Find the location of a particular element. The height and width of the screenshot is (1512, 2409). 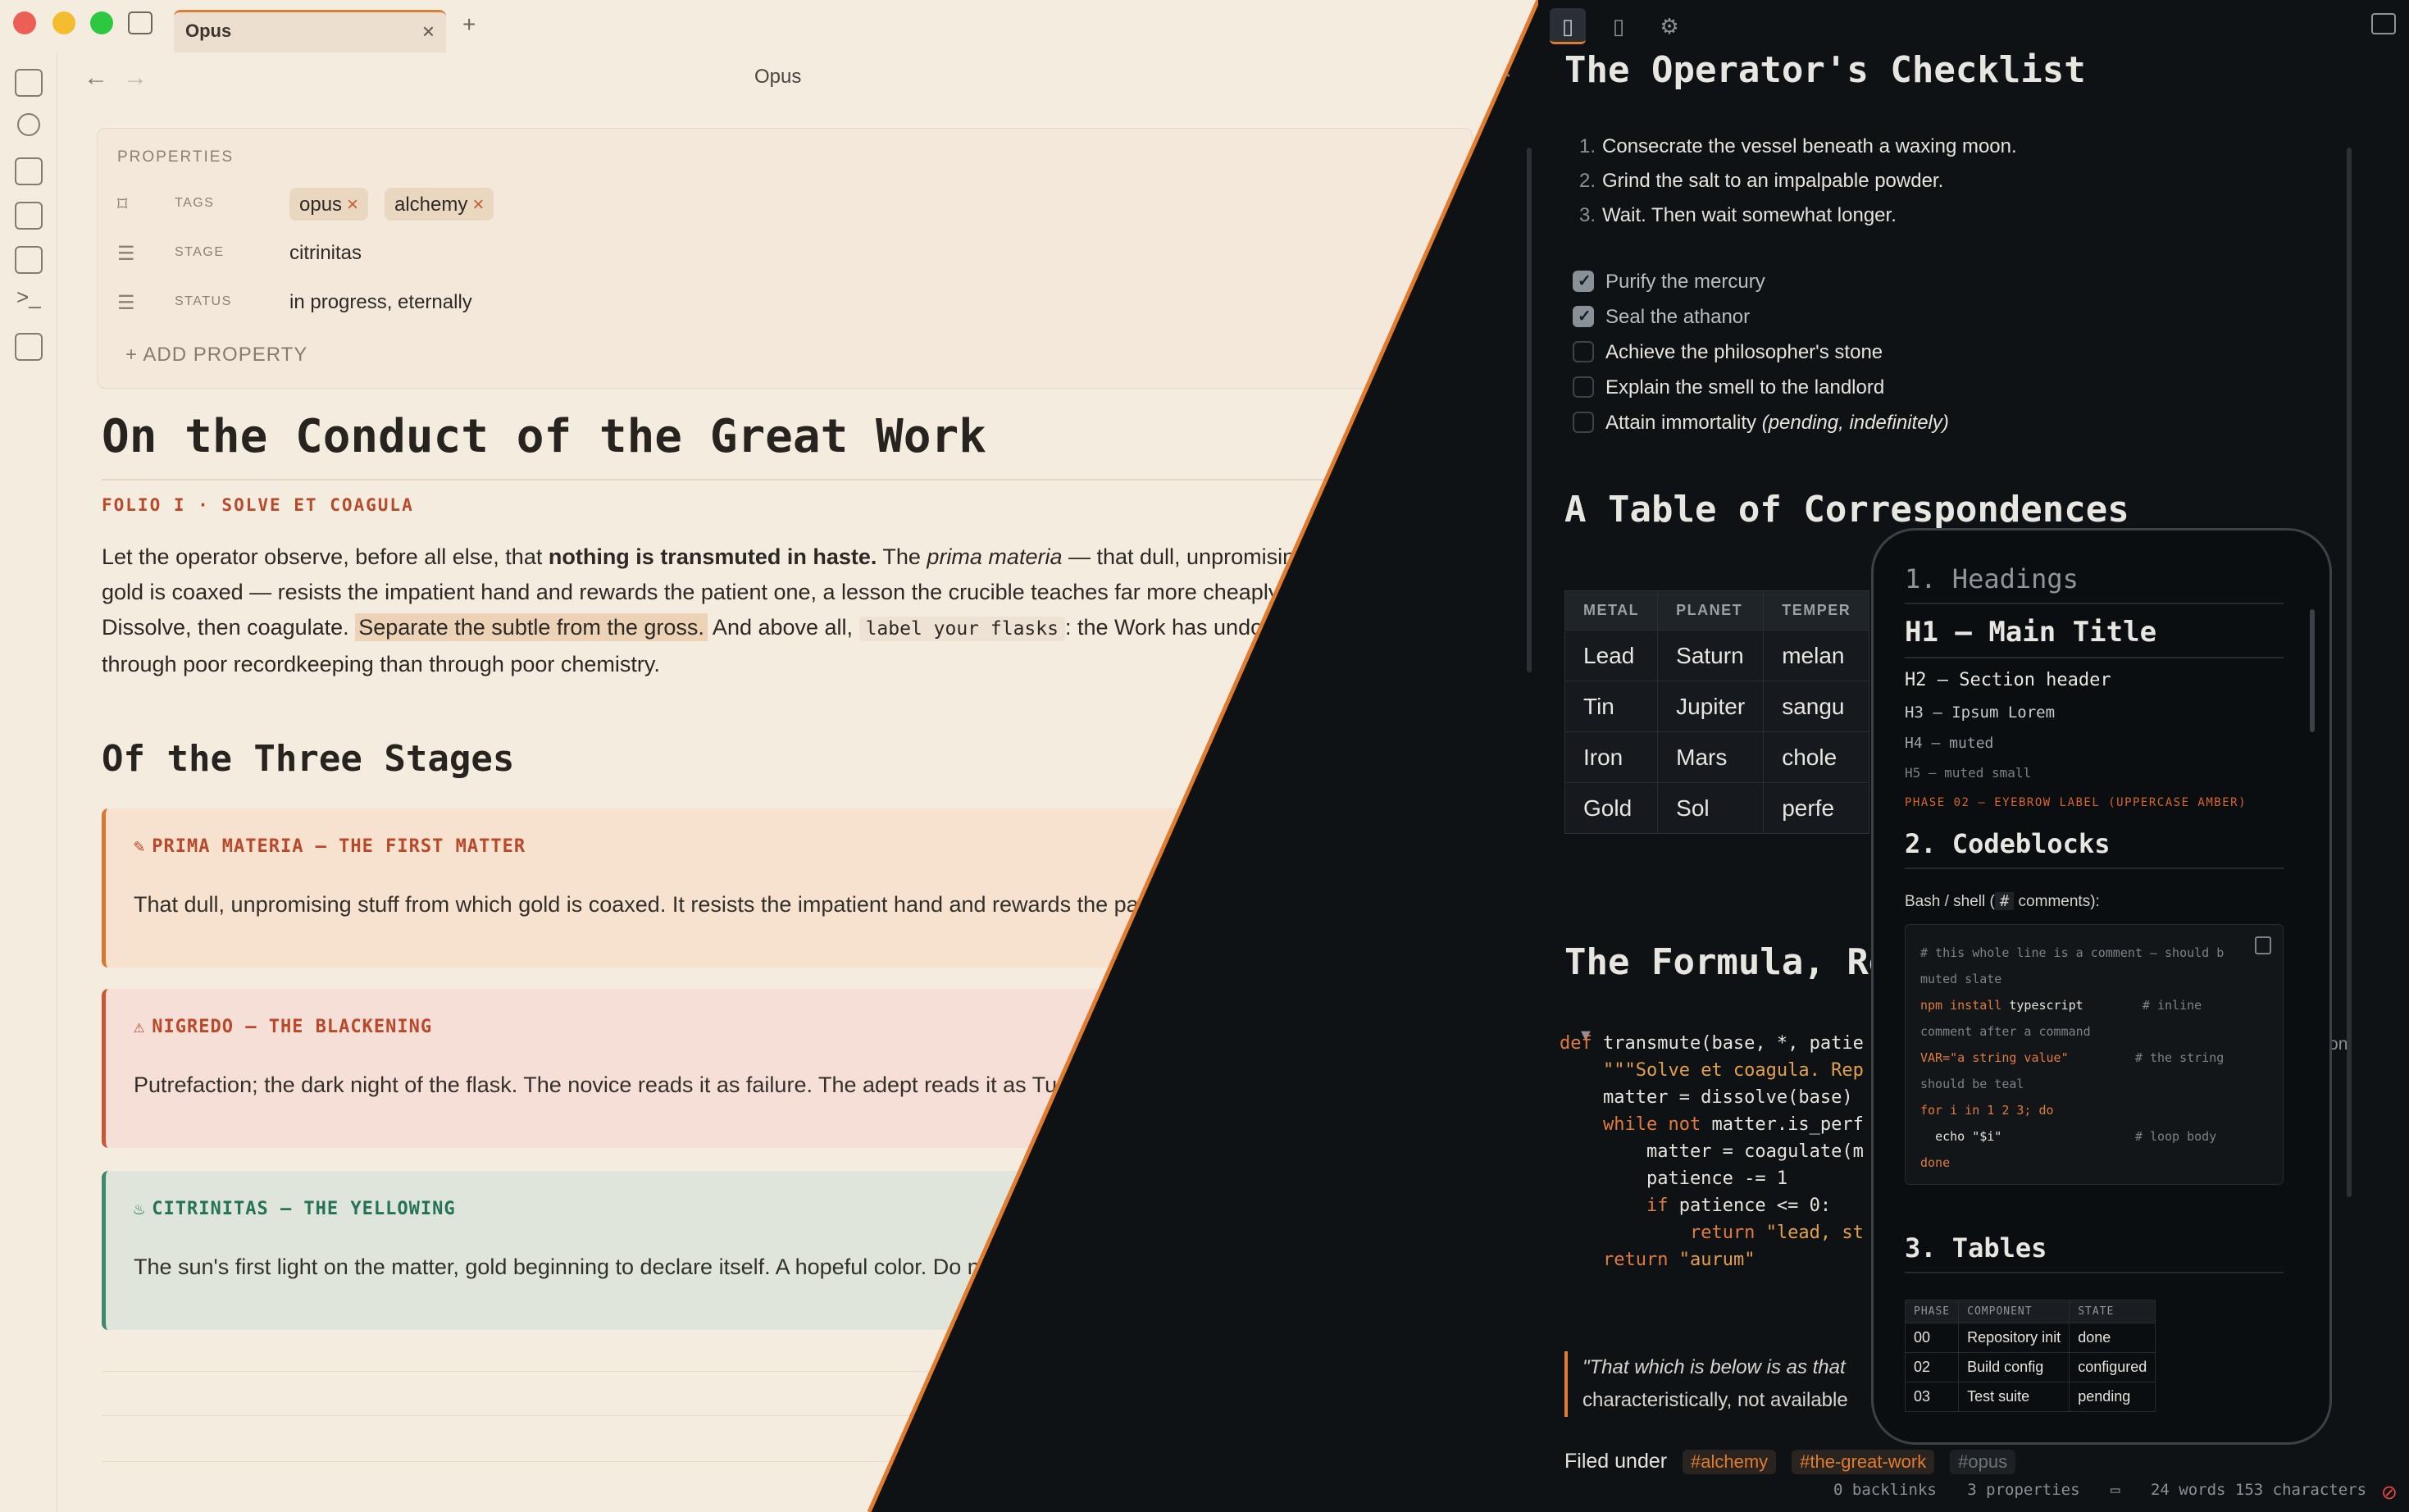

property-stage: ☰ STAGE citrinitas is located at coordinates (773, 253).